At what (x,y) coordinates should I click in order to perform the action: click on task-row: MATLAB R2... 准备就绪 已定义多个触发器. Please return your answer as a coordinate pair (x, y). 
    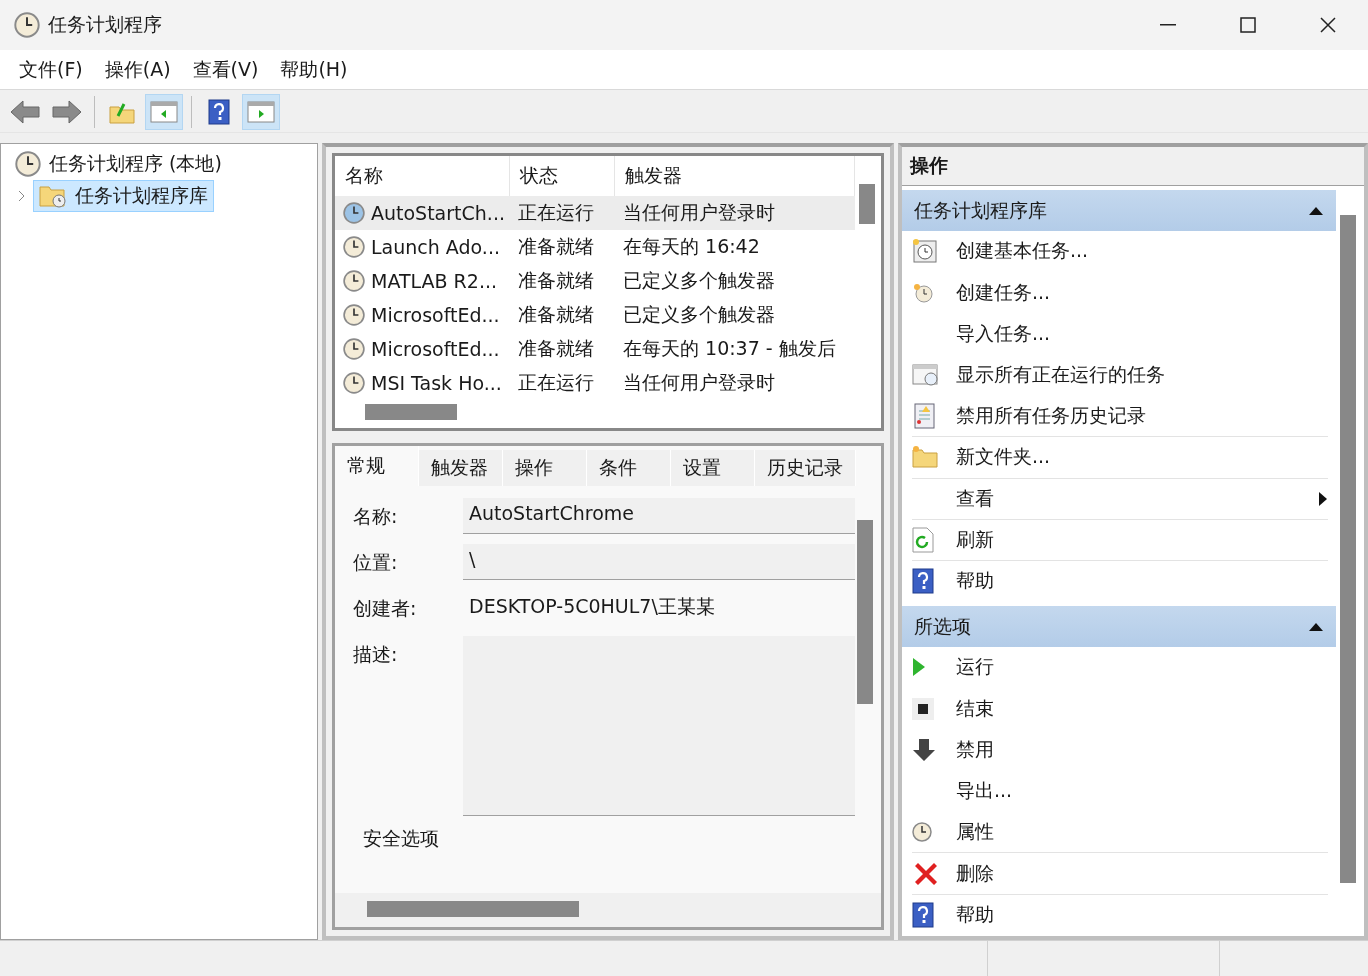
    Looking at the image, I should click on (595, 281).